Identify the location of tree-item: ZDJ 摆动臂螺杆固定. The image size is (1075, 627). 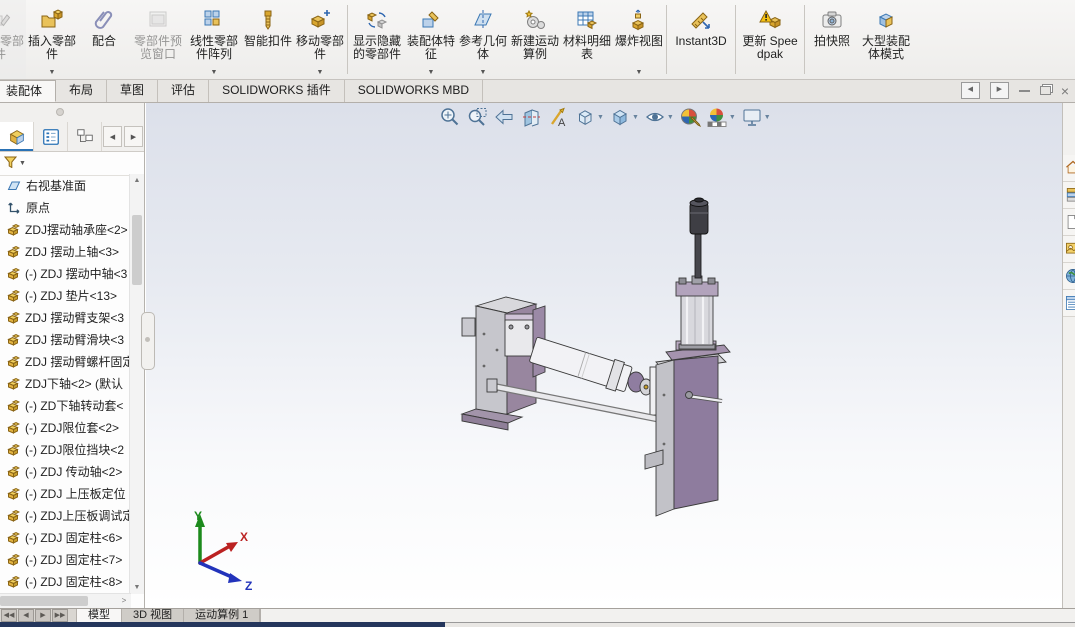
(65, 361).